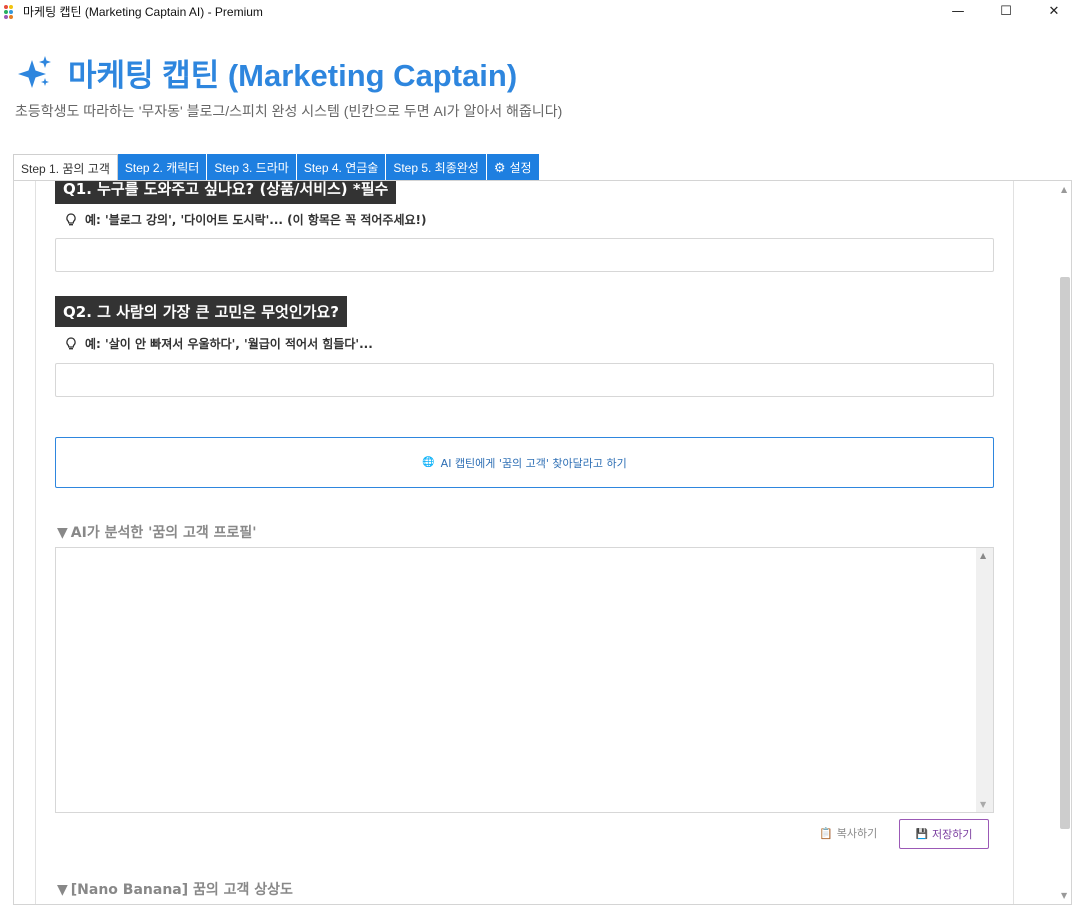  I want to click on image-section-title: [Nano Banana] 꿈의 고객 상상도, so click(181, 890).